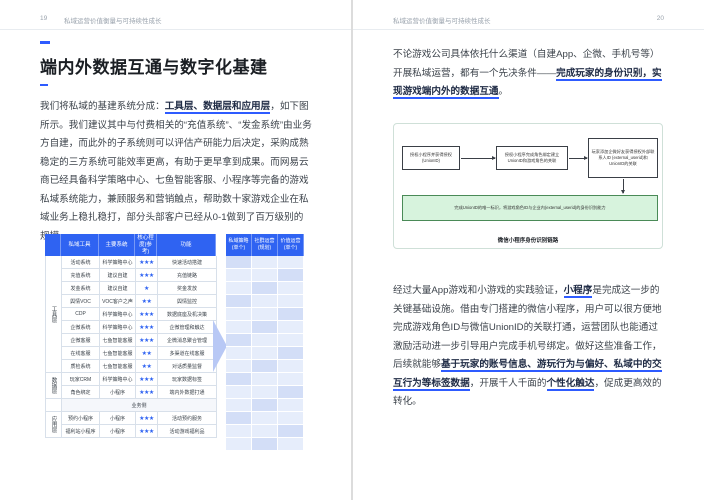 This screenshot has width=704, height=500. What do you see at coordinates (139, 405) in the screenshot?
I see `table-span-row: 业务侧` at bounding box center [139, 405].